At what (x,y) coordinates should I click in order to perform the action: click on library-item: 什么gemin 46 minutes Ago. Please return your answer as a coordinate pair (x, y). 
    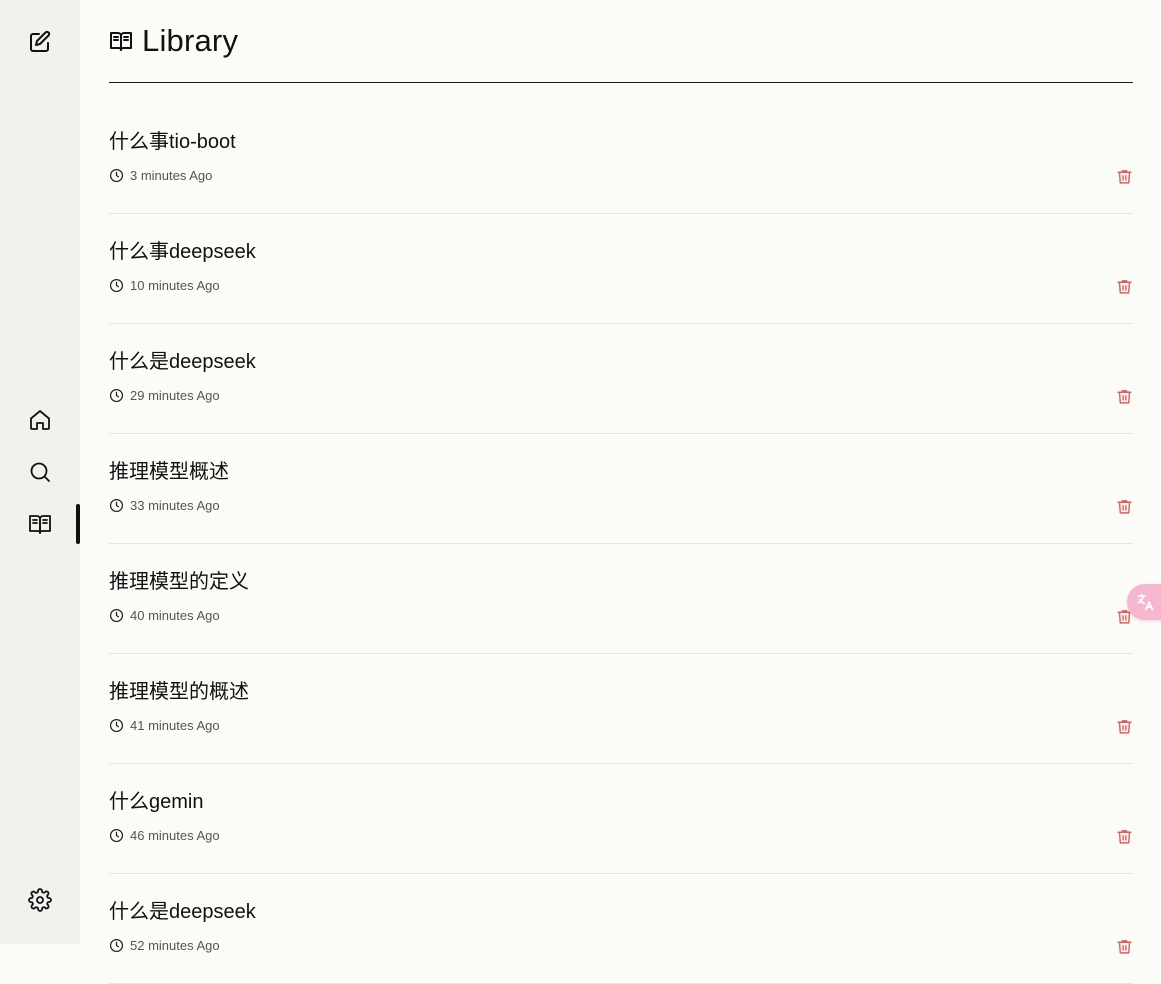
    Looking at the image, I should click on (621, 819).